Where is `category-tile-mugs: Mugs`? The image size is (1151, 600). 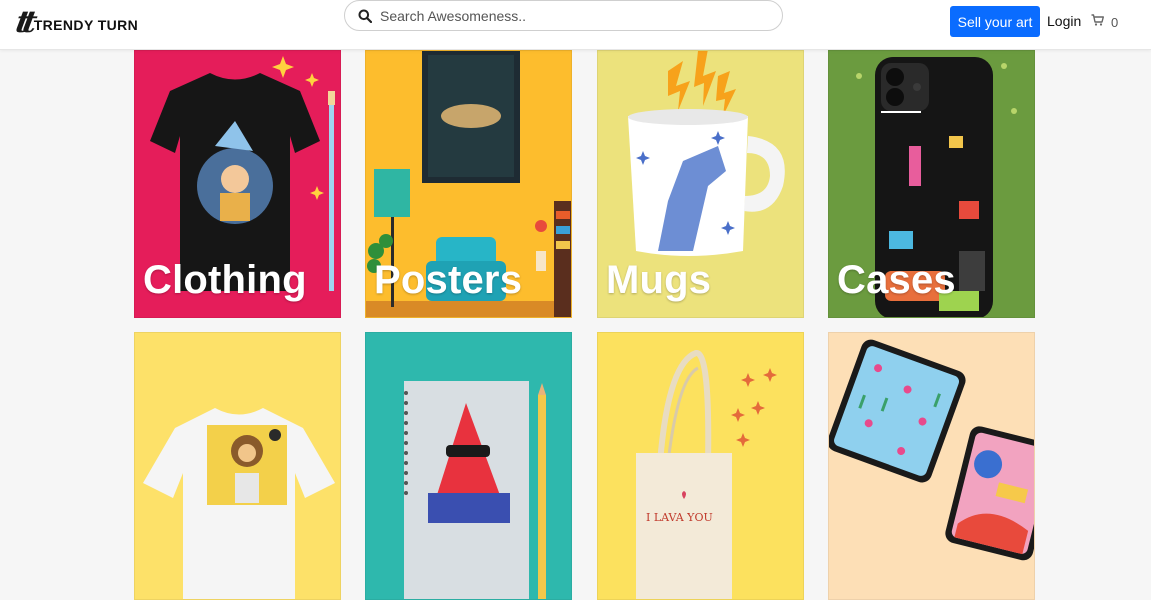
category-tile-mugs: Mugs is located at coordinates (700, 184).